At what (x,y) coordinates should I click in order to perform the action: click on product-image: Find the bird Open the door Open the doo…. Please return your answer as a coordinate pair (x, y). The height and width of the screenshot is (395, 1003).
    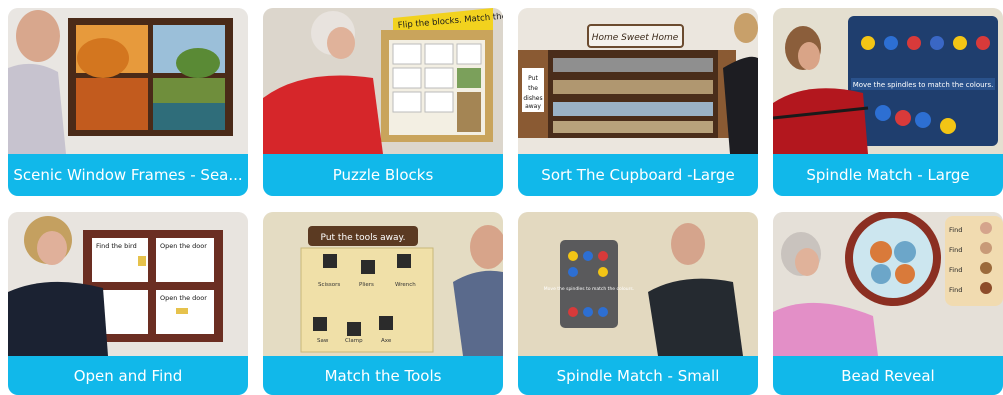
    Looking at the image, I should click on (128, 284).